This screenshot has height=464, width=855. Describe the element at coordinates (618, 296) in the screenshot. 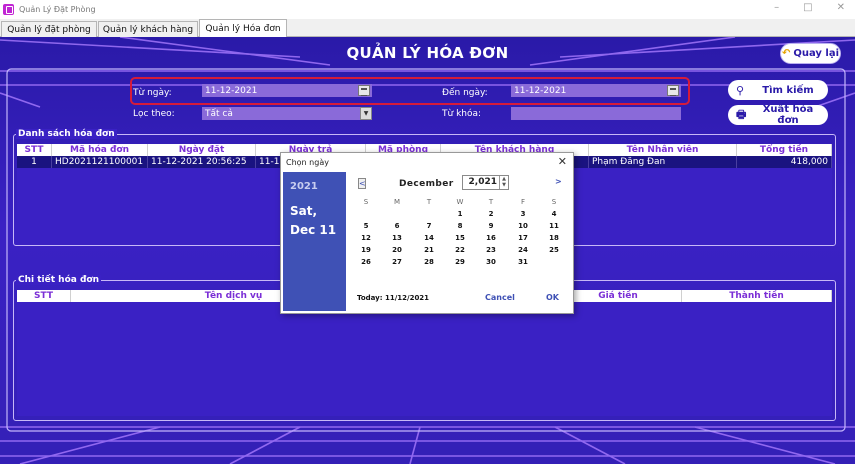

I see `column-header: Giá tiền` at that location.